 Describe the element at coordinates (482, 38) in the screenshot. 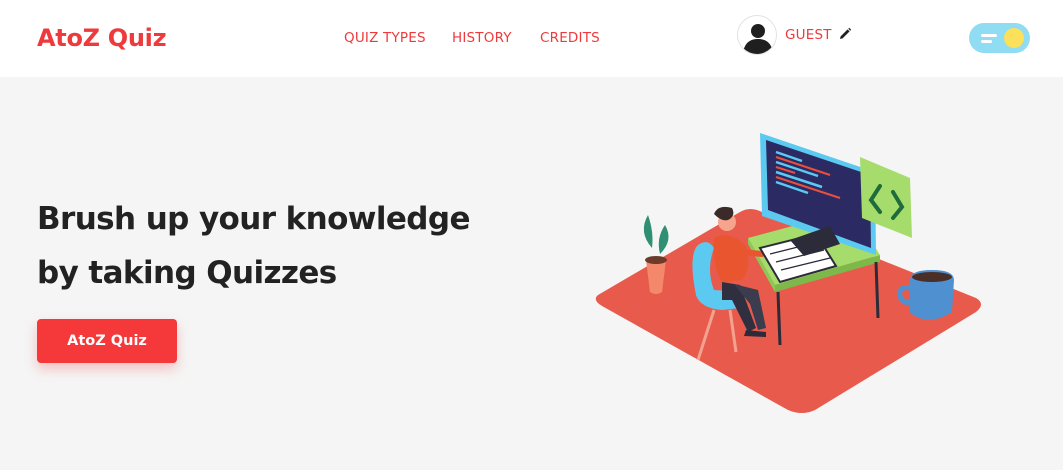

I see `nav-history: HISTORY` at that location.